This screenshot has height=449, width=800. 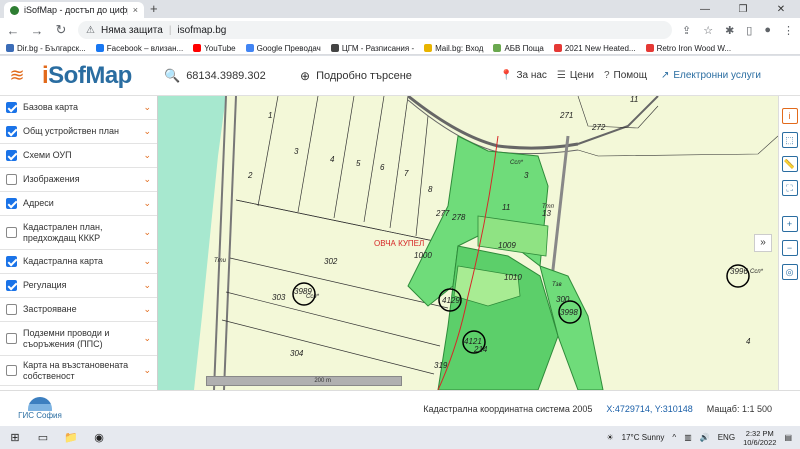 I want to click on bookmark-item: АБВ Поща, so click(x=518, y=48).